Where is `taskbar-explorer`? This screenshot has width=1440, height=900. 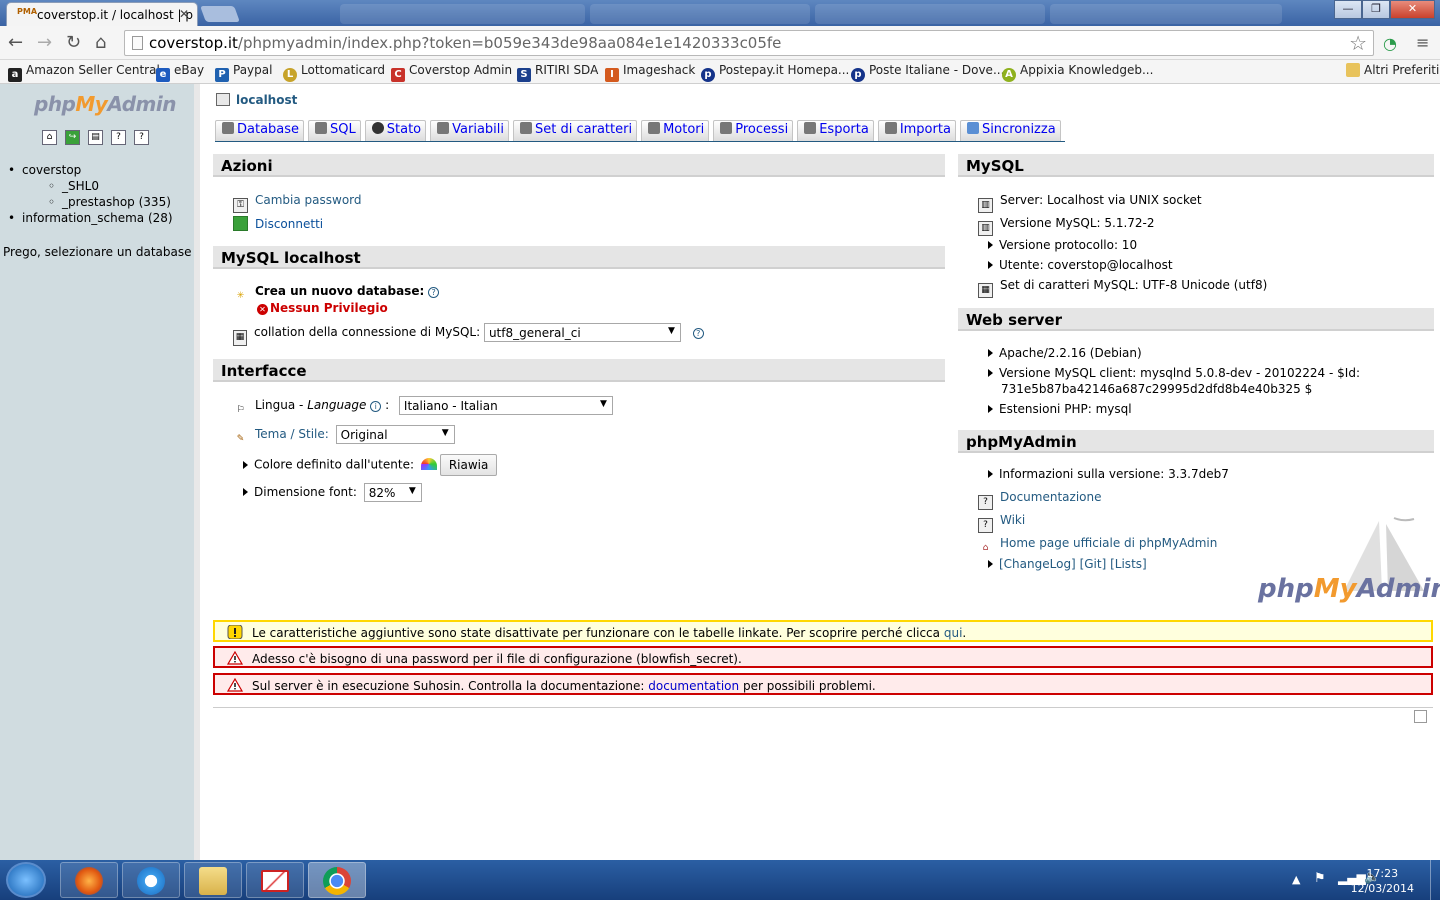
taskbar-explorer is located at coordinates (213, 880).